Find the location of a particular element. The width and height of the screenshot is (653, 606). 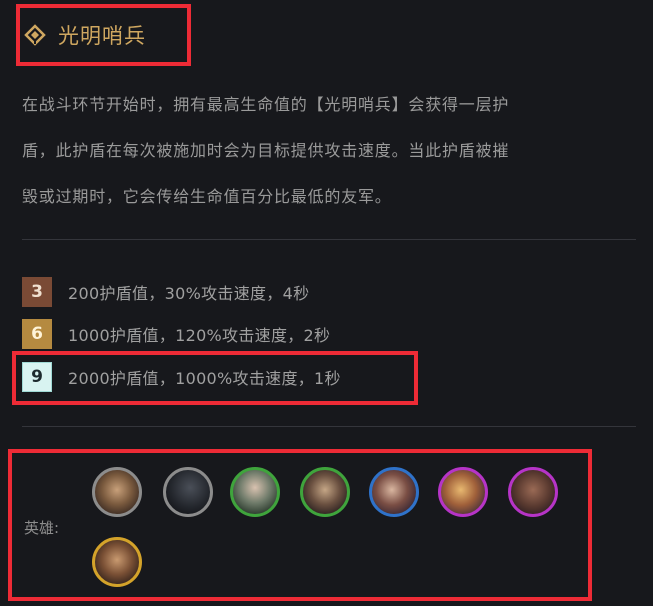

description-line: 盾，此护盾在每次被施加时会为目标提供攻击速度。当此护盾被摧 is located at coordinates (266, 150).